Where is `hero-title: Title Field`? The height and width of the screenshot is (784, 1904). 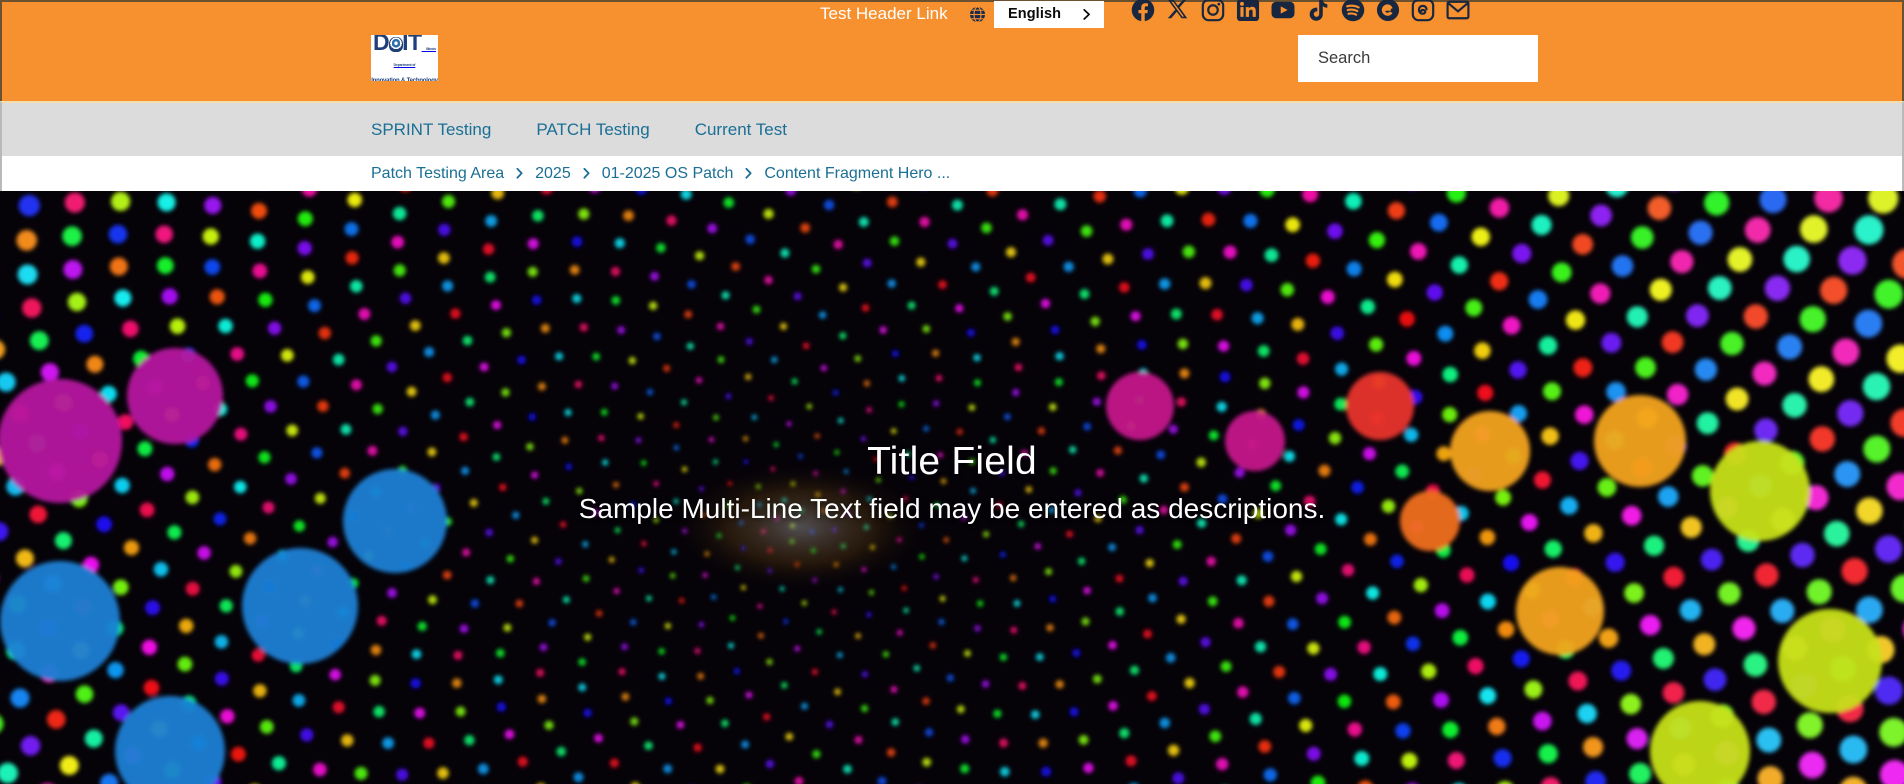 hero-title: Title Field is located at coordinates (952, 461).